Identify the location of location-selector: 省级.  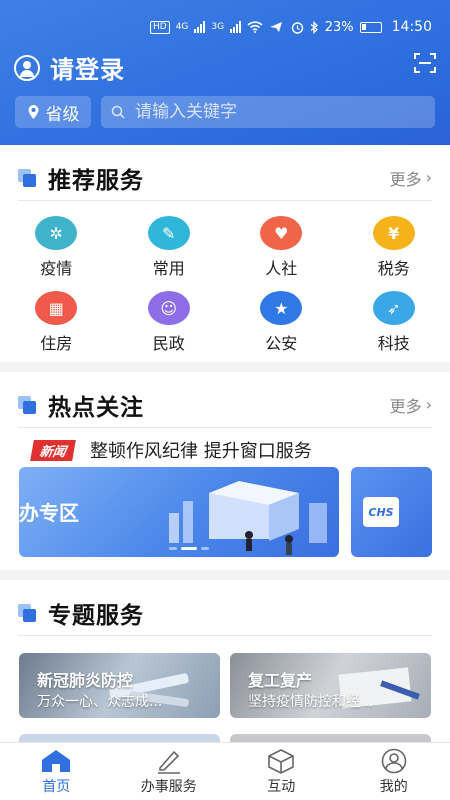
(53, 112).